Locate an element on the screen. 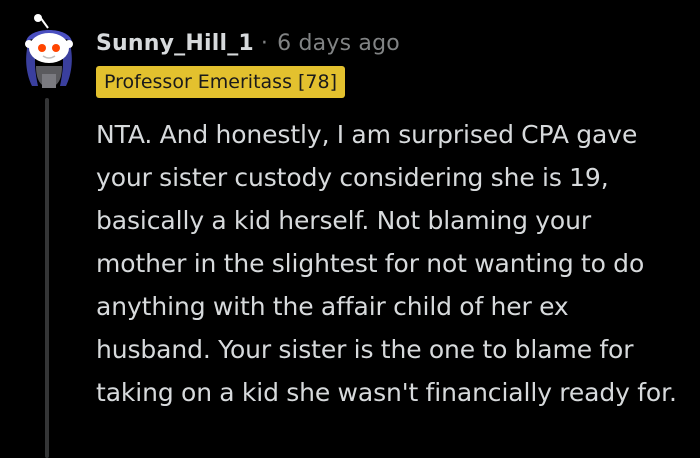 This screenshot has width=700, height=458. user-avatar is located at coordinates (49, 52).